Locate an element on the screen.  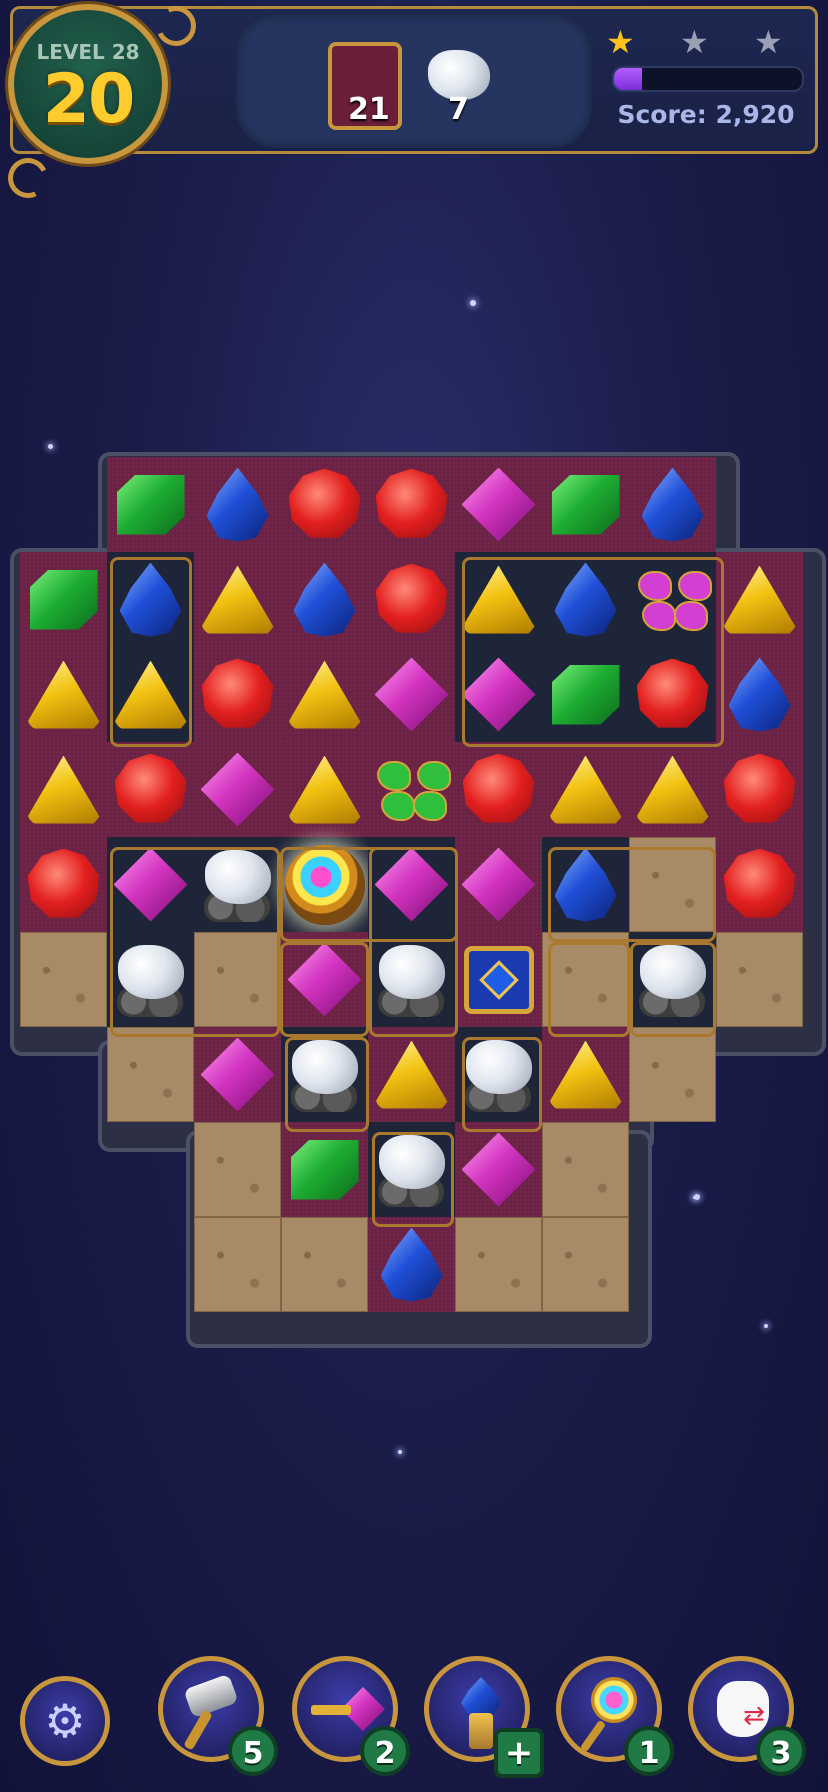
magic-wand-count-badge: 1 is located at coordinates (649, 1751).